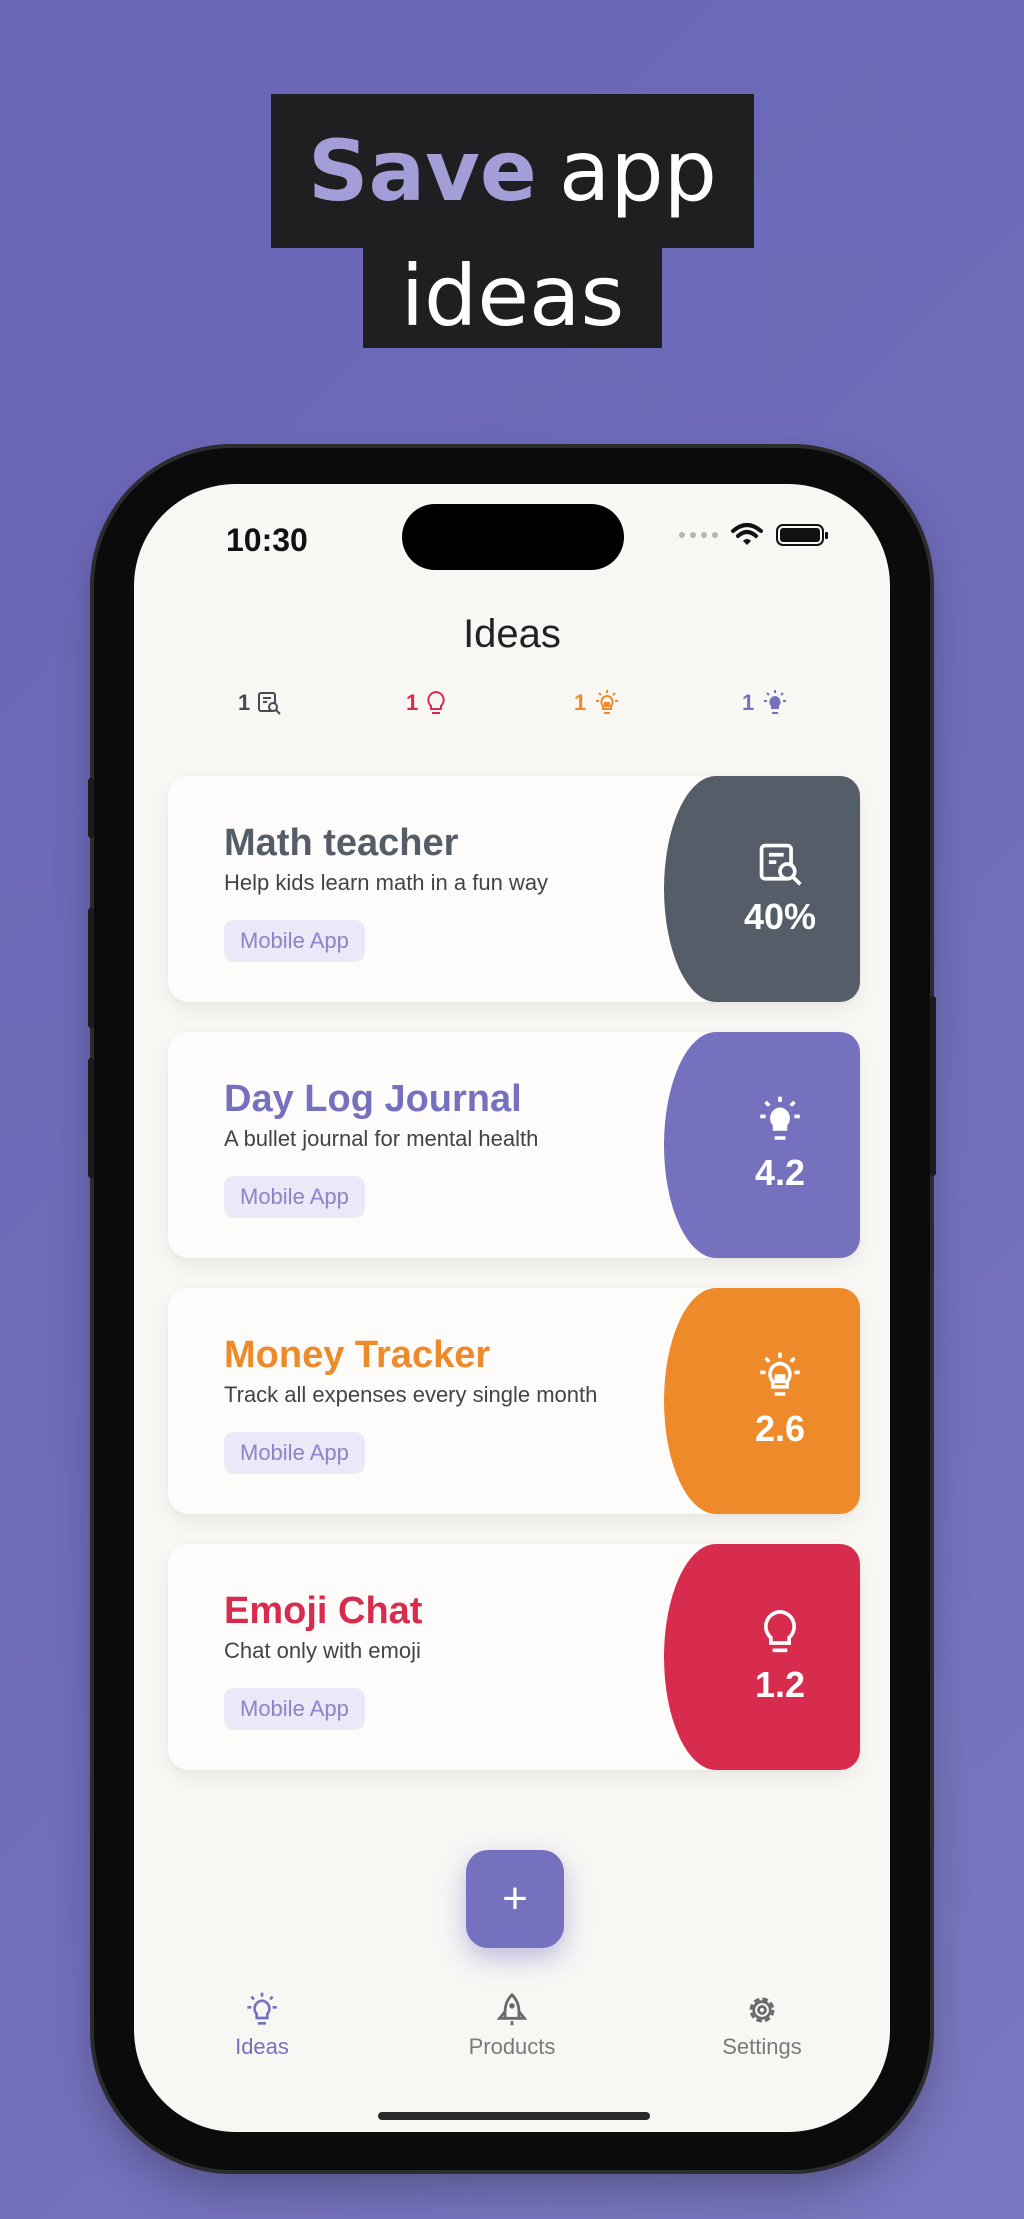  I want to click on gear-icon, so click(762, 2010).